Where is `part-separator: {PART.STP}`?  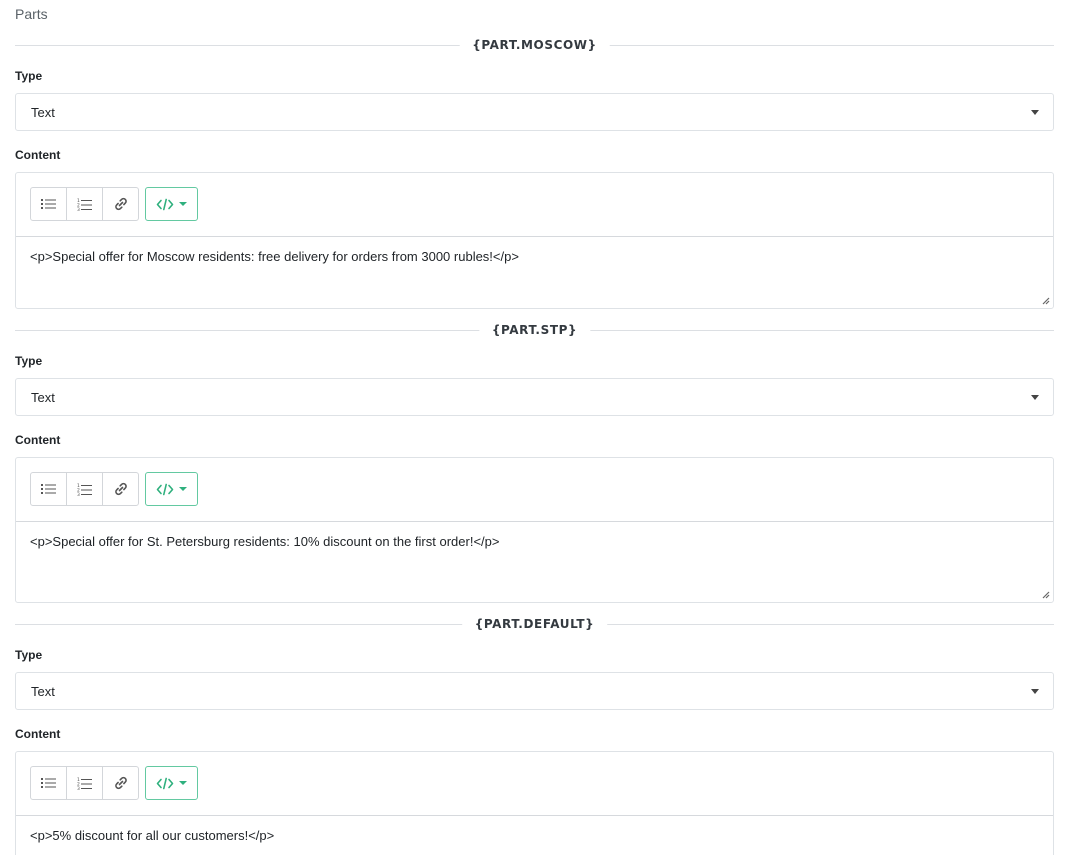 part-separator: {PART.STP} is located at coordinates (534, 331).